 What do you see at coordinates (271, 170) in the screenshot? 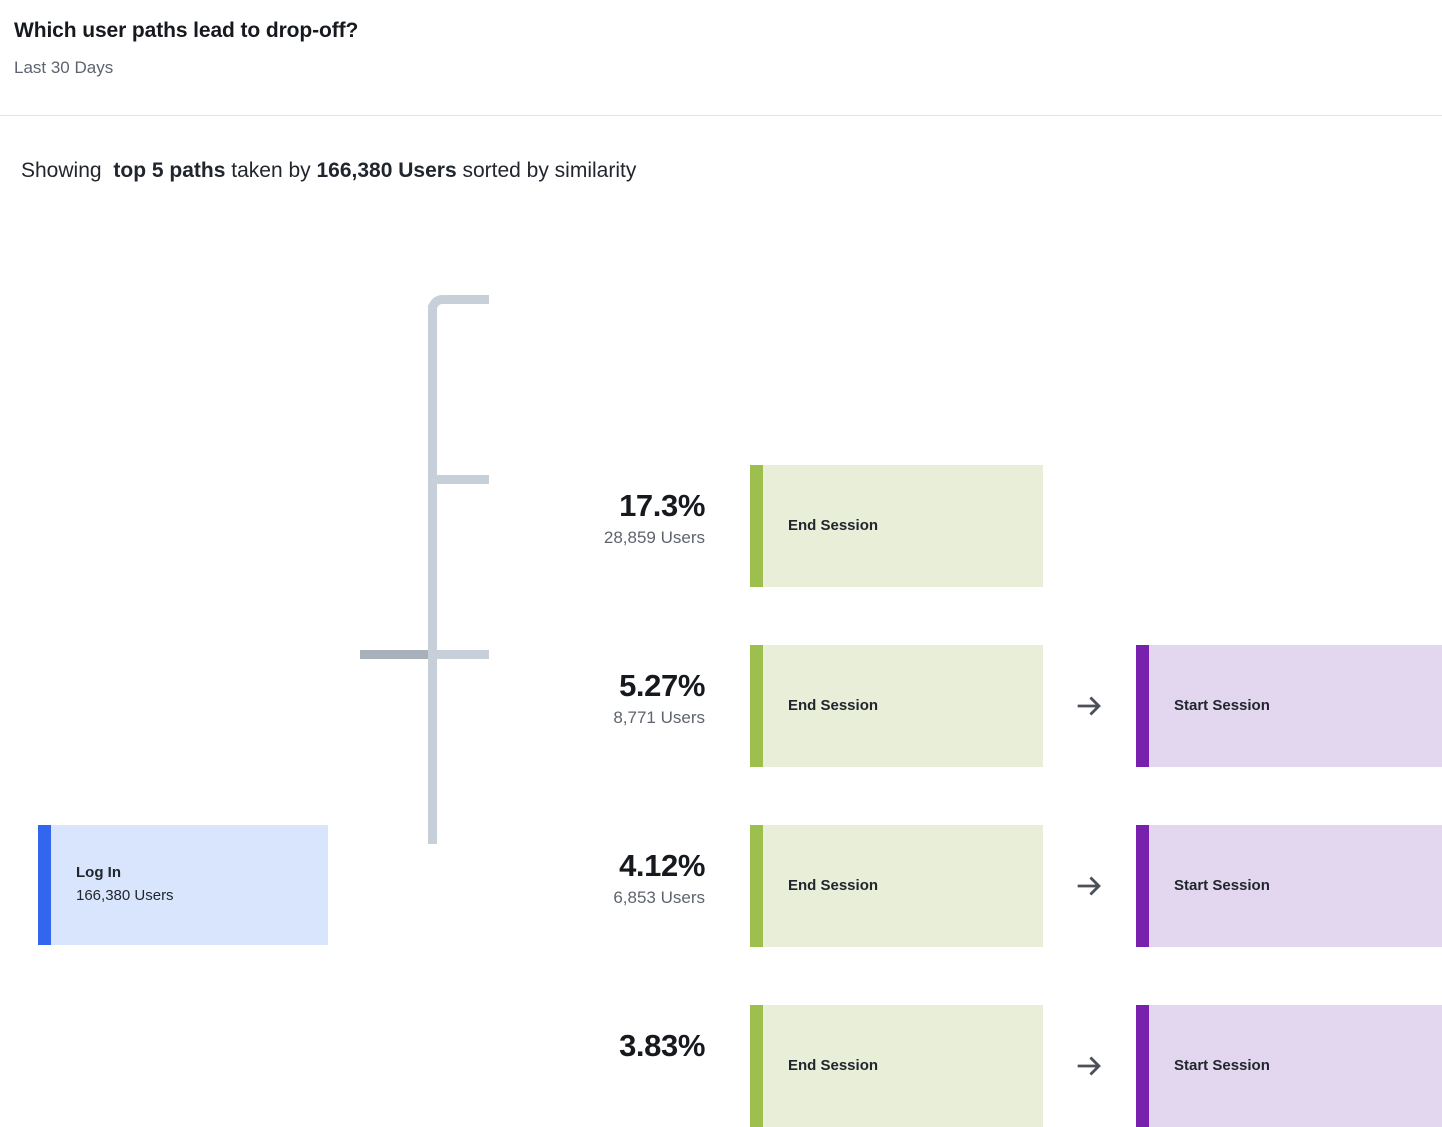
I see `showing-middle: taken by` at bounding box center [271, 170].